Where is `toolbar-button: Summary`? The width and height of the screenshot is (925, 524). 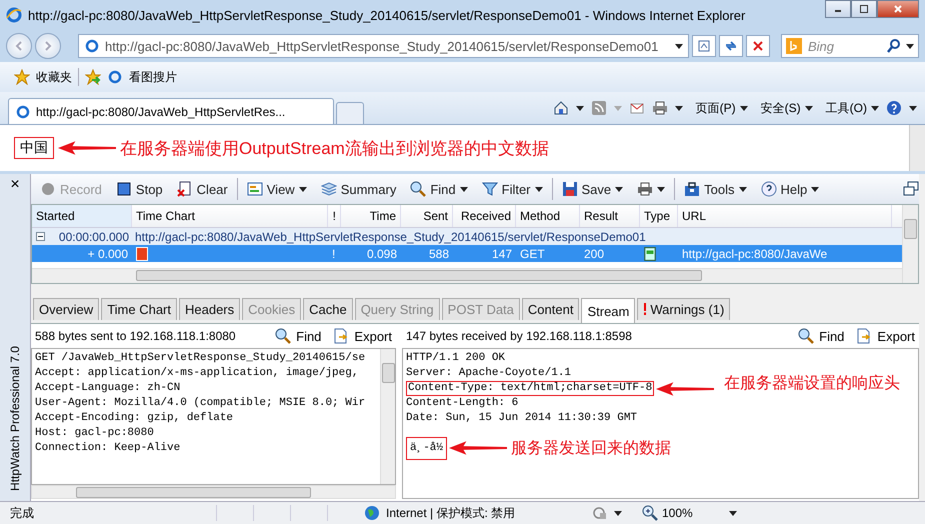 toolbar-button: Summary is located at coordinates (359, 189).